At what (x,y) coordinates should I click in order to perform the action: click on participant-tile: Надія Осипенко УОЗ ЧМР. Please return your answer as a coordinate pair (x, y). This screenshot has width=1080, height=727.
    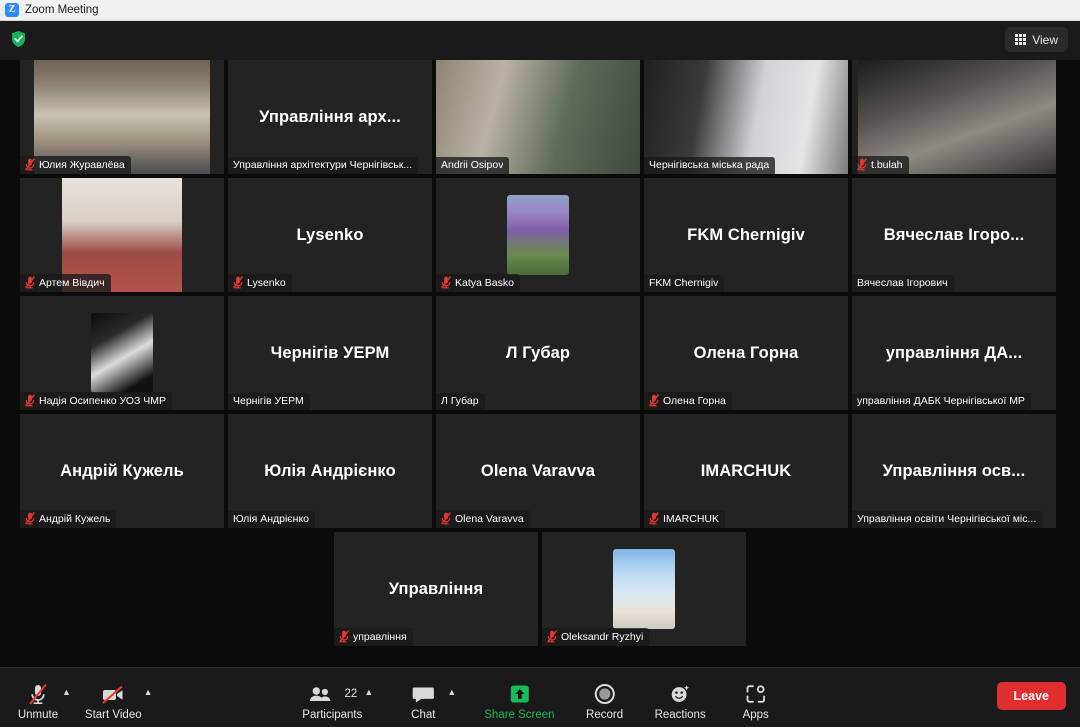
    Looking at the image, I should click on (122, 353).